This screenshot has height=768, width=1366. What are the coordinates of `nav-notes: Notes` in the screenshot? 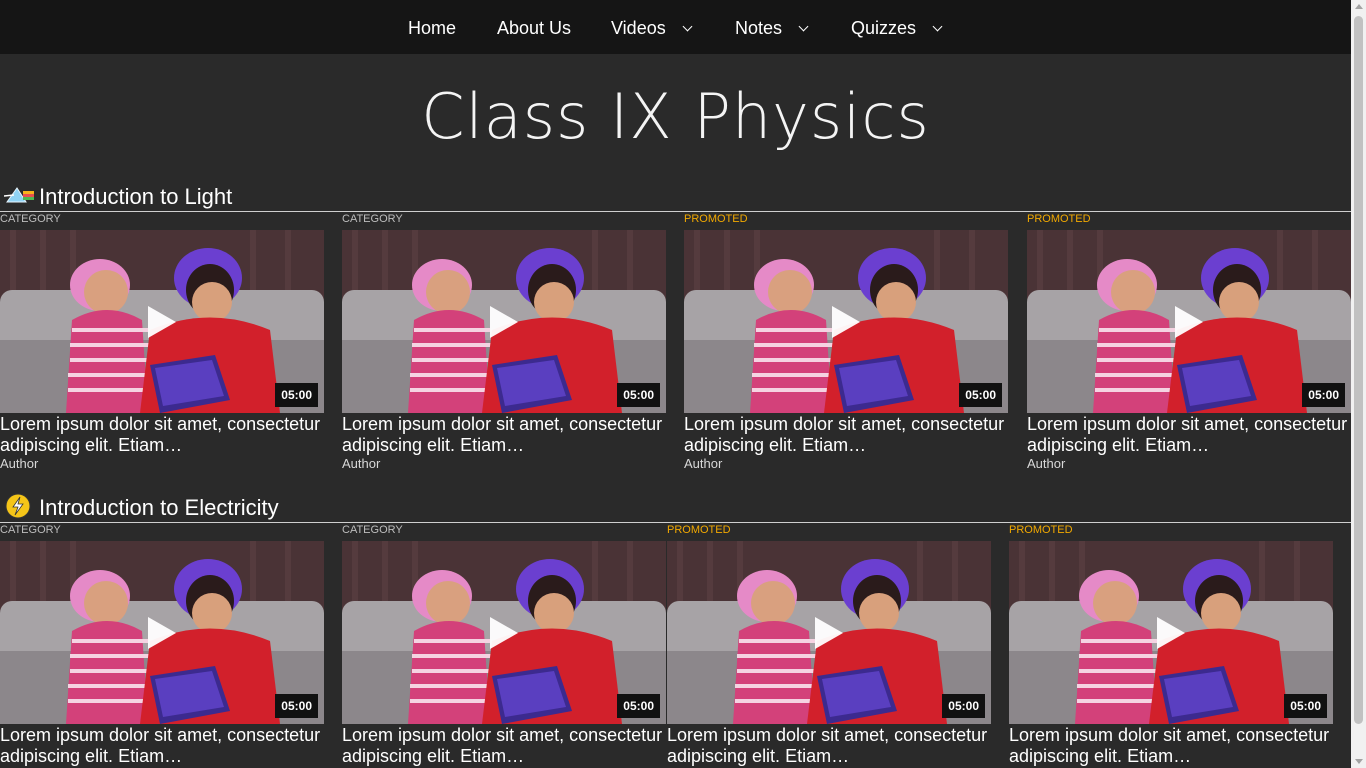 It's located at (772, 28).